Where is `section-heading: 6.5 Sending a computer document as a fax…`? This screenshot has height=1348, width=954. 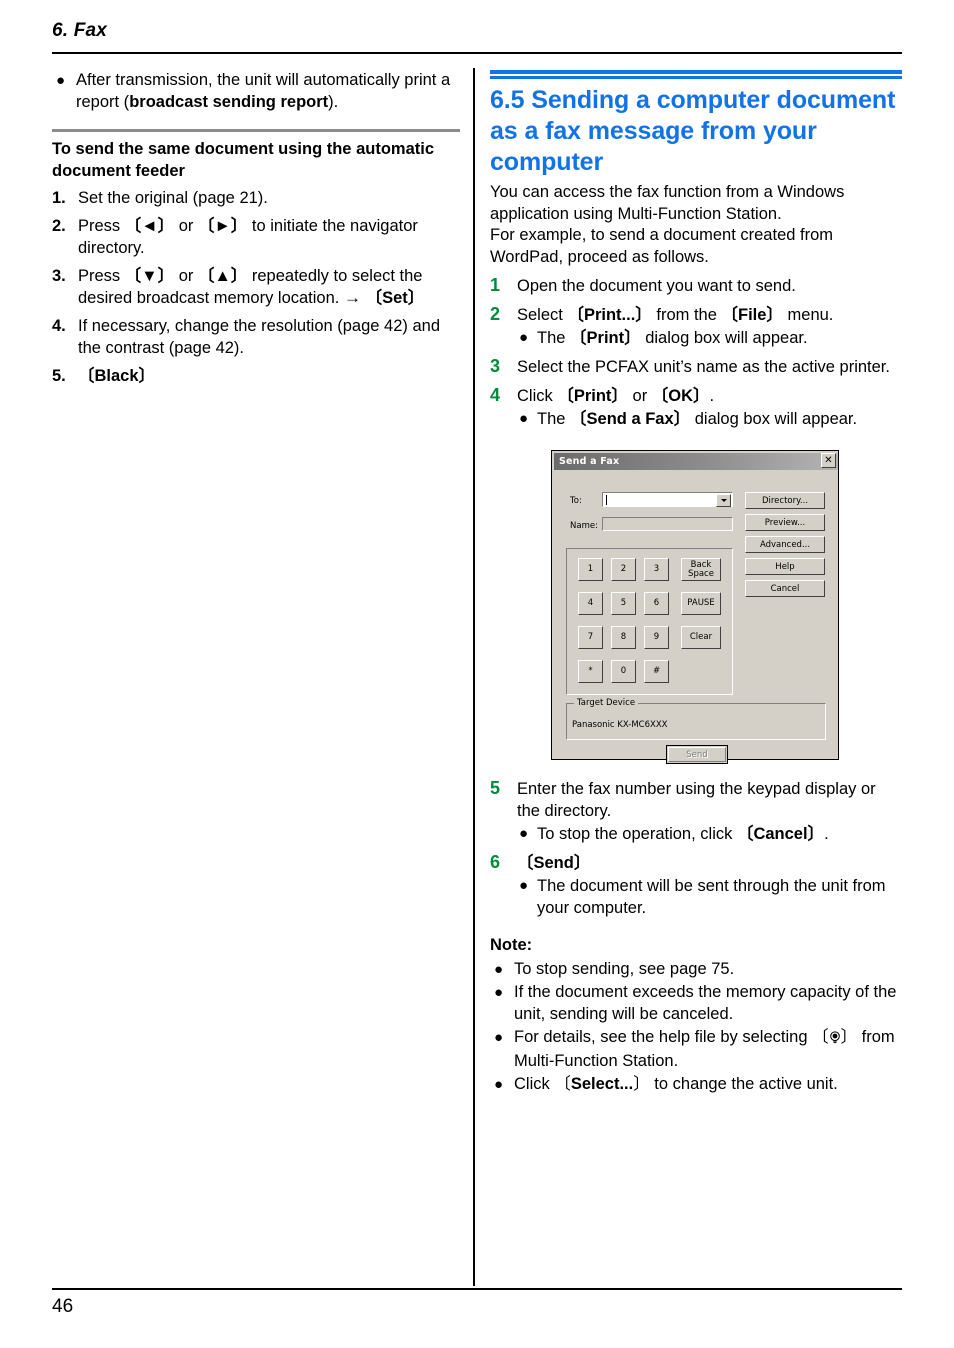
section-heading: 6.5 Sending a computer document as a fax… is located at coordinates (693, 131).